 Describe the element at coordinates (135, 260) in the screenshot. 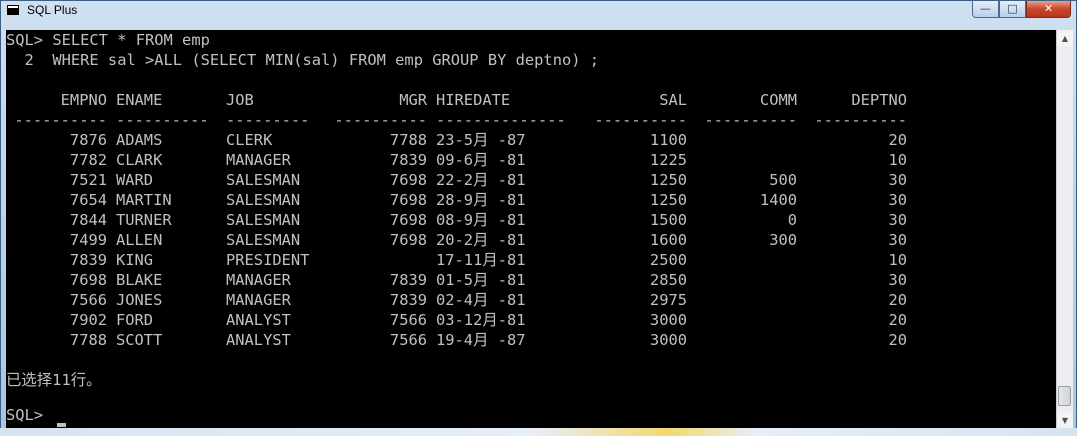

I see `cell-ename: KING` at that location.